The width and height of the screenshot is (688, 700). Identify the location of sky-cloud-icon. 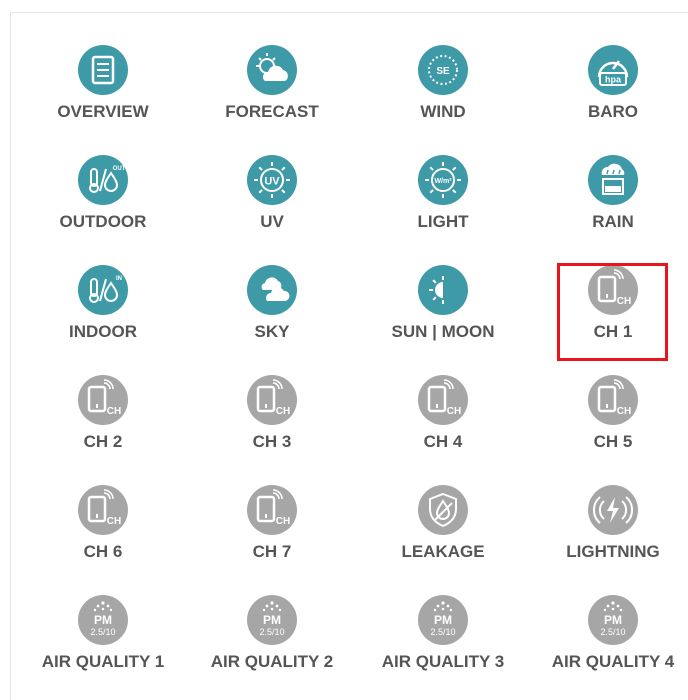
(272, 290).